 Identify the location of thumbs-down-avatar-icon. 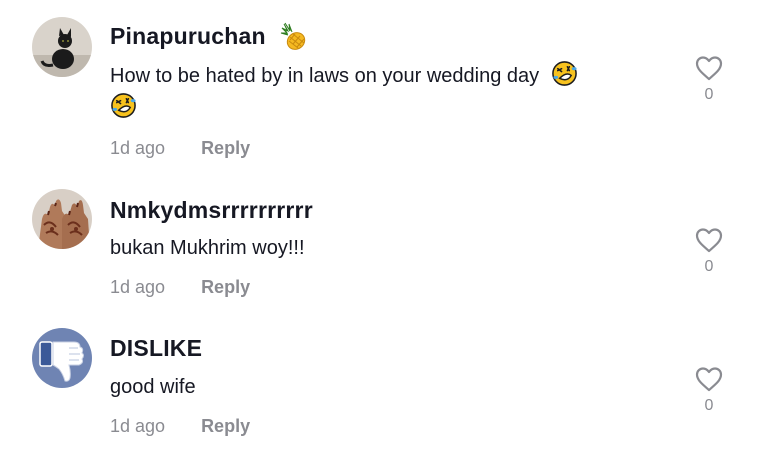
(62, 358).